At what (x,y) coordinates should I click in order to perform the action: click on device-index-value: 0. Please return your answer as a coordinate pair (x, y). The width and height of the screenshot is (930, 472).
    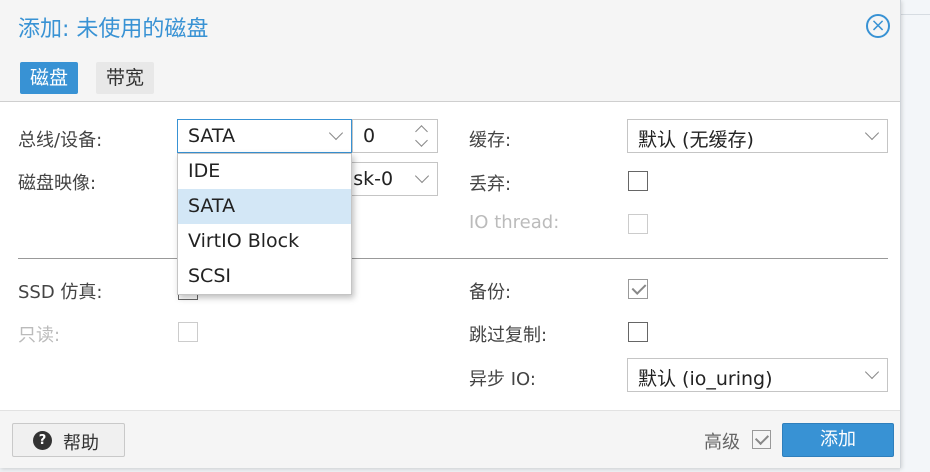
    Looking at the image, I should click on (369, 136).